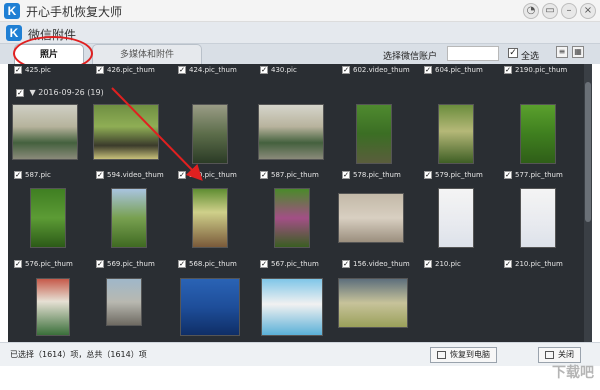 This screenshot has height=390, width=600. I want to click on restore-icon, so click(441, 354).